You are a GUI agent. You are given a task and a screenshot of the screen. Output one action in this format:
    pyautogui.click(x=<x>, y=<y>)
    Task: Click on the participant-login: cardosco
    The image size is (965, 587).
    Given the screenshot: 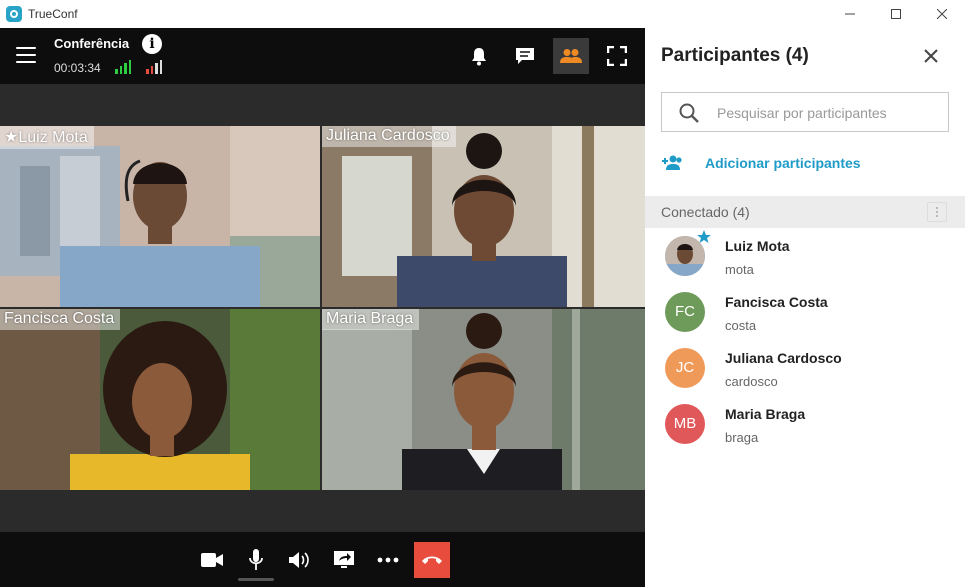 What is the action you would take?
    pyautogui.click(x=751, y=381)
    